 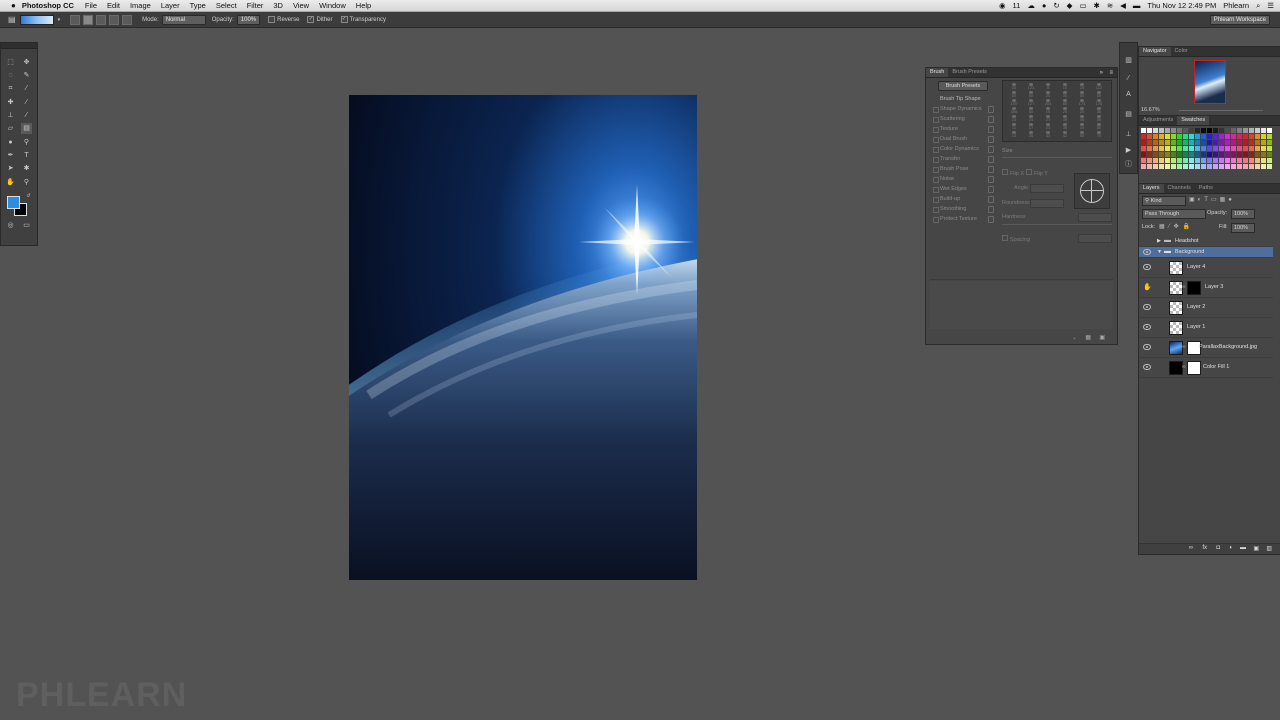 What do you see at coordinates (1057, 224) in the screenshot?
I see `hardness-slider` at bounding box center [1057, 224].